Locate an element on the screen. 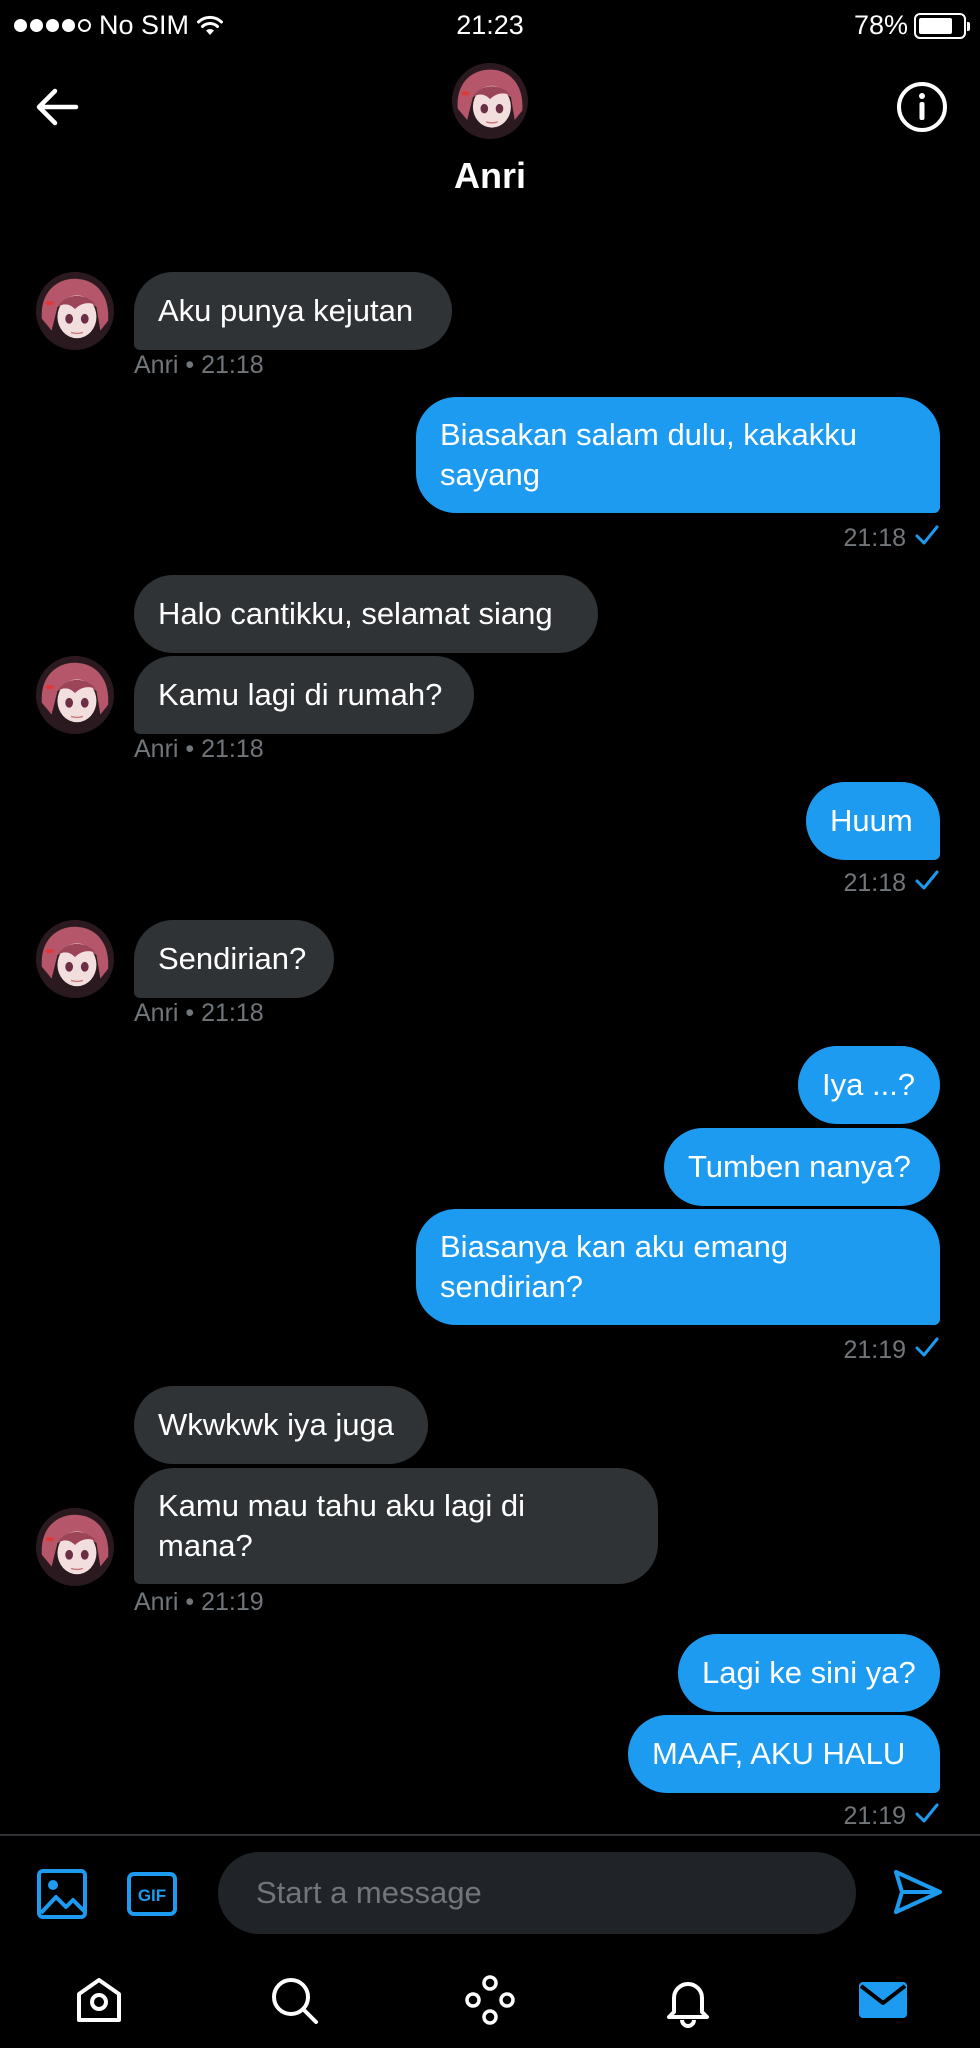 The height and width of the screenshot is (2048, 980). message-text: Sendirian? is located at coordinates (232, 959).